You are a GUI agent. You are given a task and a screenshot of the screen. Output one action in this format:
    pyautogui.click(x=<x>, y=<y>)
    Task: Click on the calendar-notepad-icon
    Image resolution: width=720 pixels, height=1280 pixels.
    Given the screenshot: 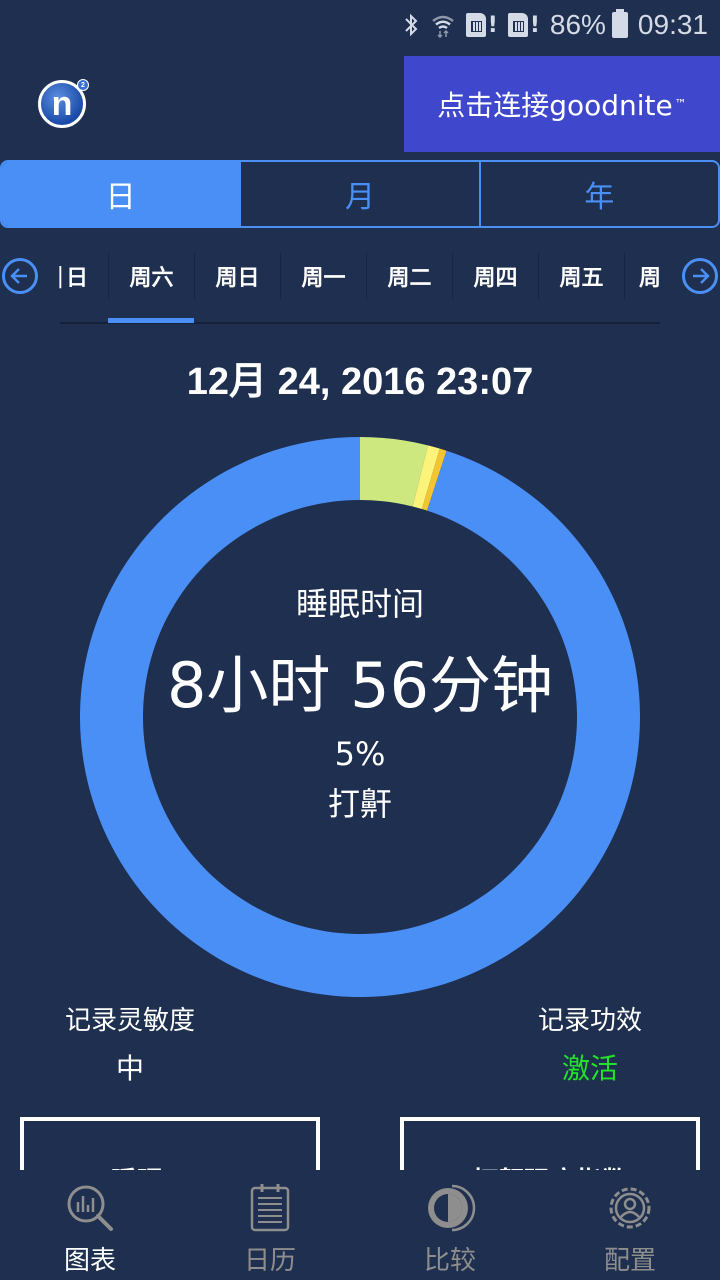 What is the action you would take?
    pyautogui.click(x=270, y=1208)
    